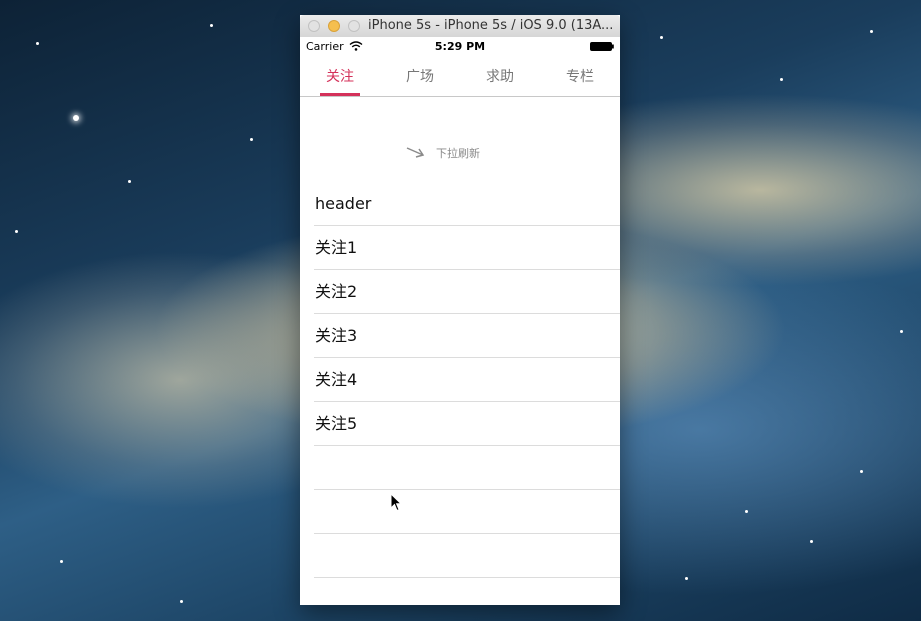 This screenshot has width=921, height=621. Describe the element at coordinates (340, 94) in the screenshot. I see `tab-selection-indicator` at that location.